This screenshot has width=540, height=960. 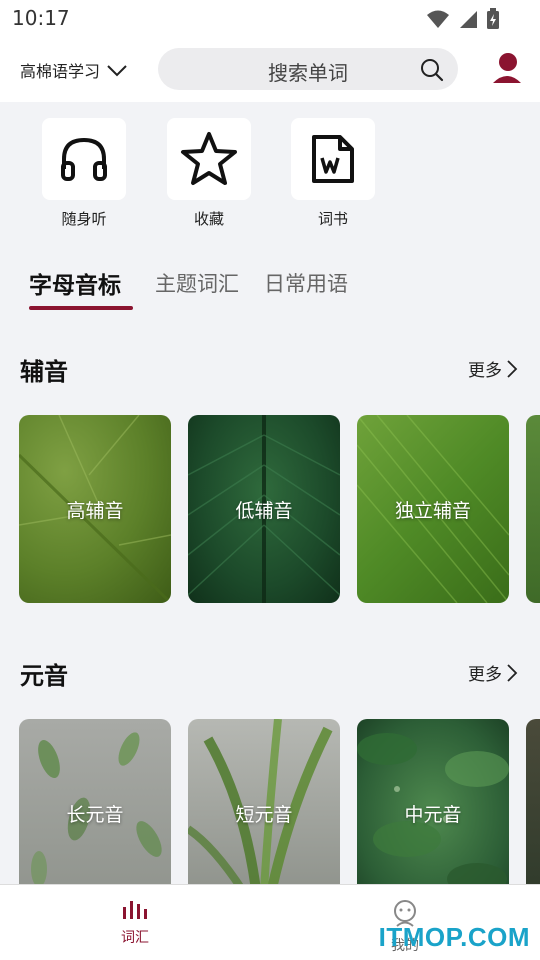 I want to click on more-consonants-link: 更多, so click(x=493, y=368).